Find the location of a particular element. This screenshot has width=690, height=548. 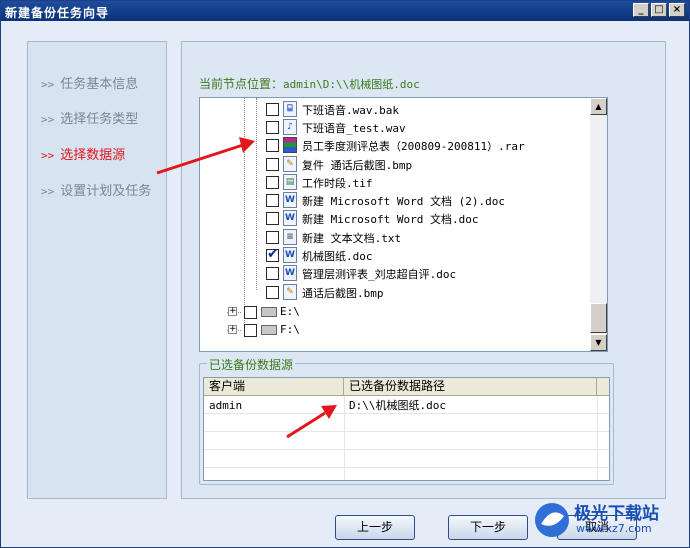

selected-sources-table: 客户端 已选备份数据路径 admin D:\\机械图纸.doc is located at coordinates (406, 429).